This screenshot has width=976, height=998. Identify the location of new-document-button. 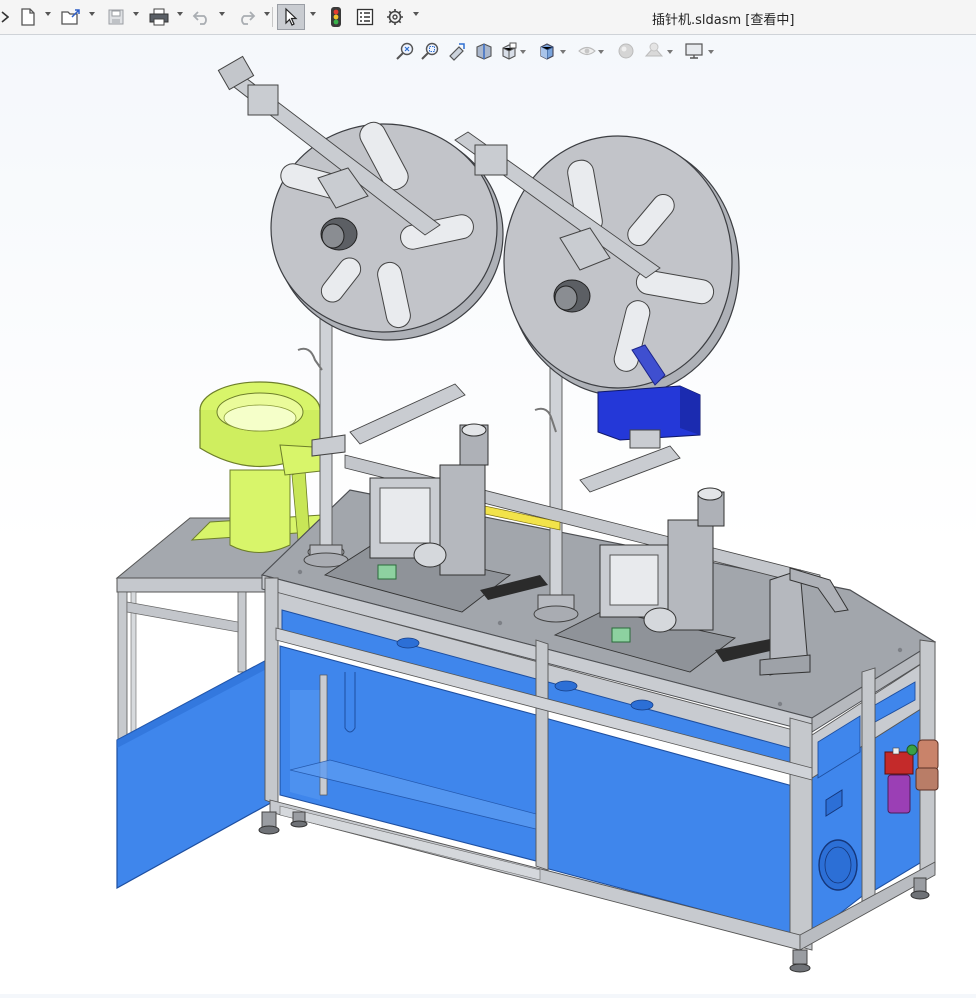
(28, 17).